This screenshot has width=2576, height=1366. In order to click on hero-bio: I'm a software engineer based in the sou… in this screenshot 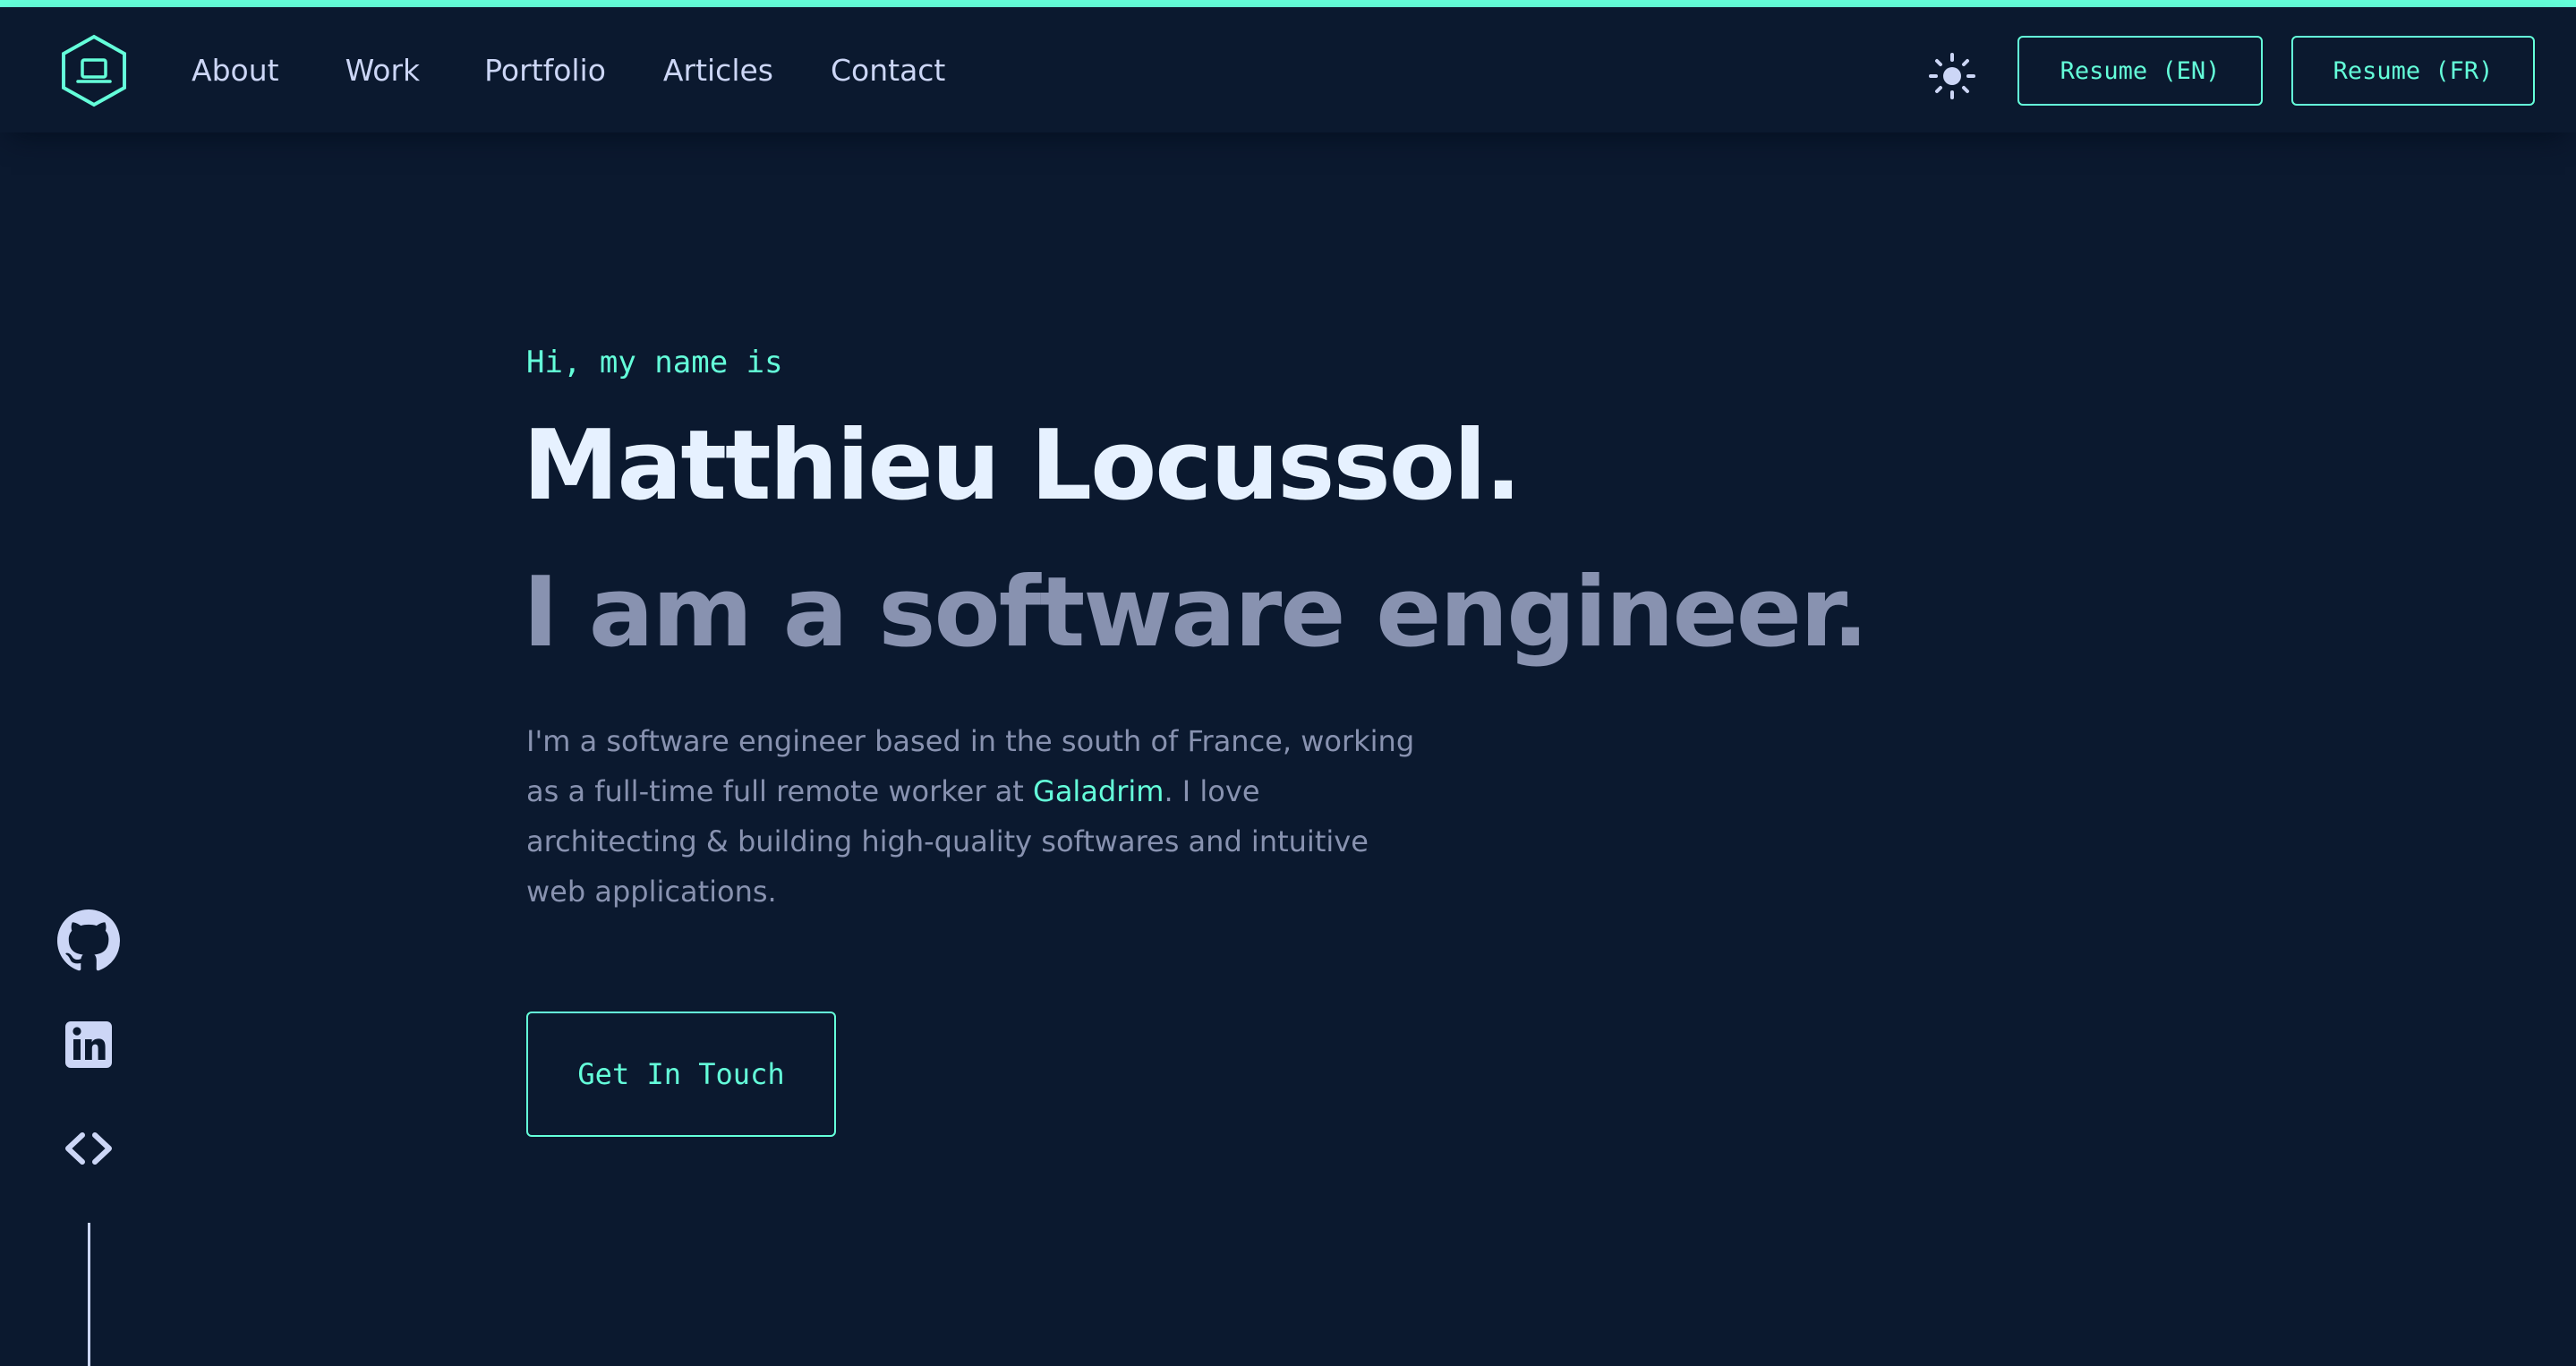, I will do `click(973, 816)`.